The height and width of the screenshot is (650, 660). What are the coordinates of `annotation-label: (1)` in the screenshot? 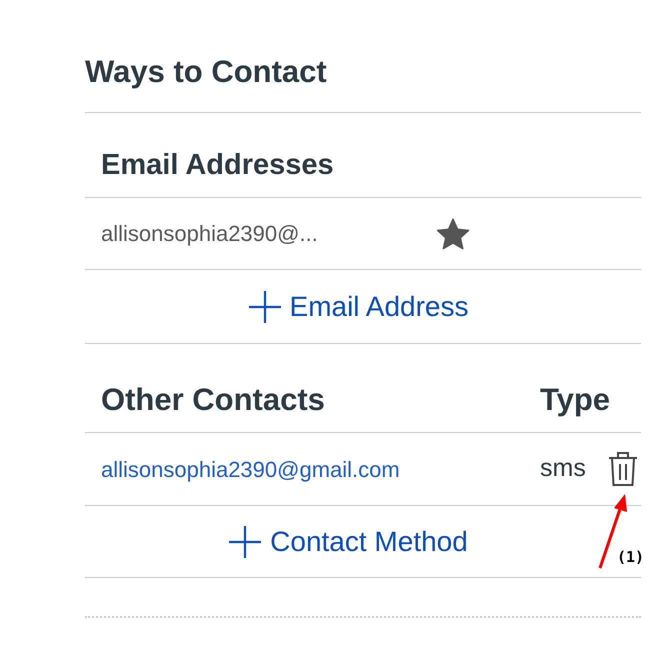 It's located at (630, 557).